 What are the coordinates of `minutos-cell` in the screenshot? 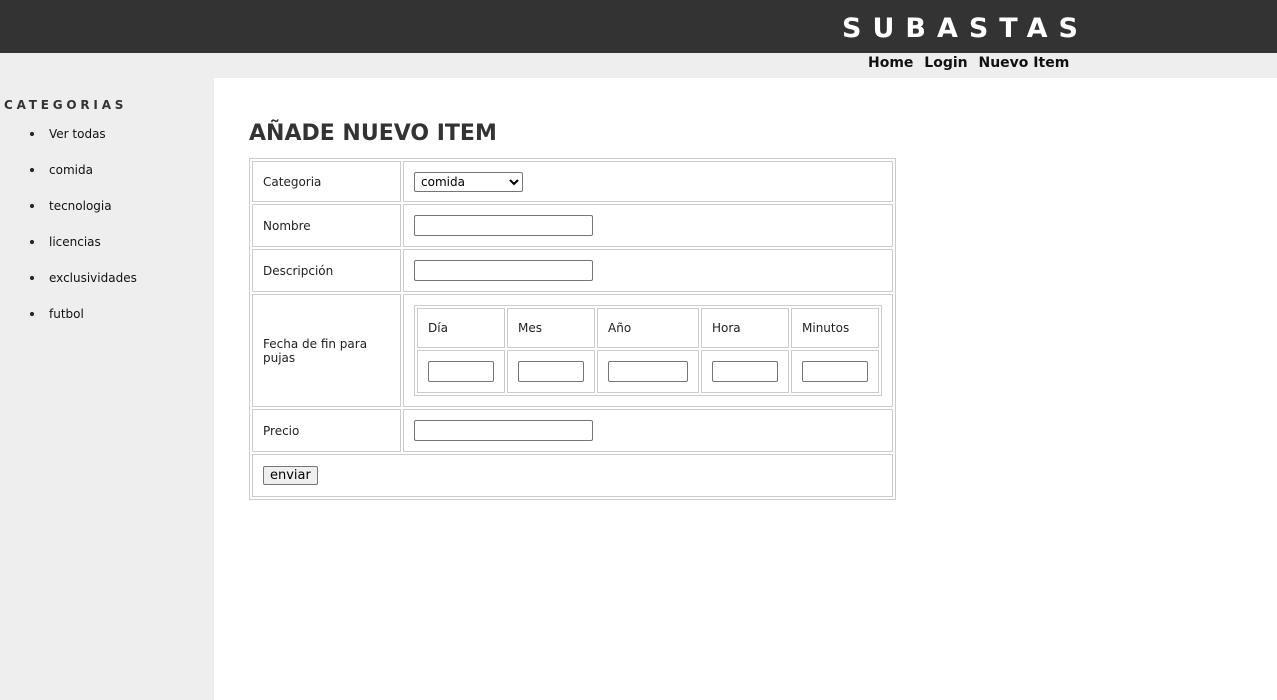 It's located at (835, 371).